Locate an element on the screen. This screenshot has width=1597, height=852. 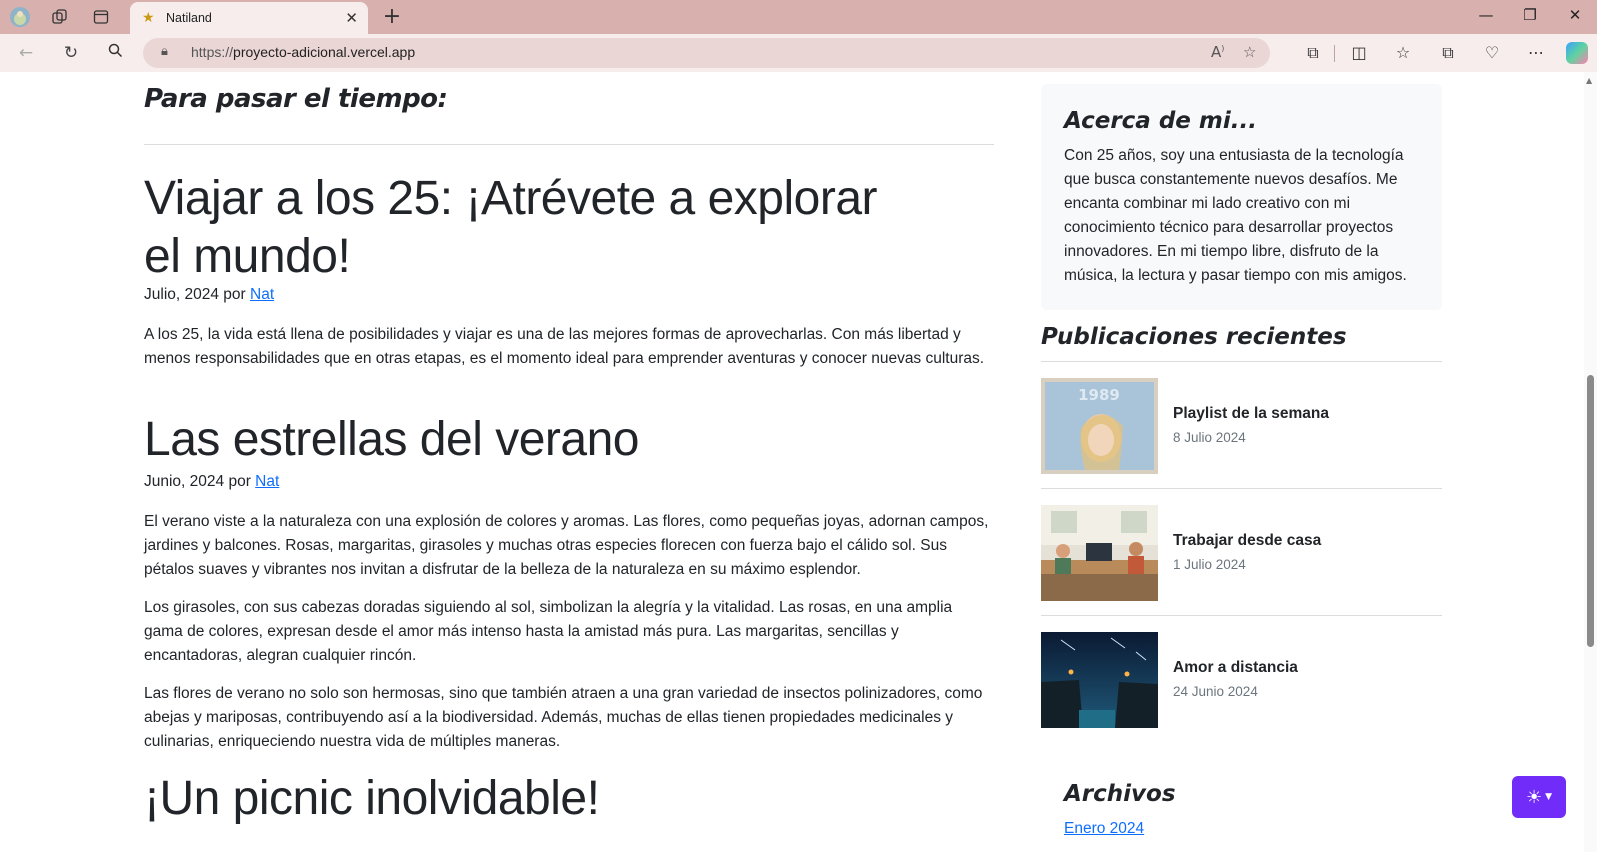
recent-post-title: Amor a distancia is located at coordinates (1235, 668).